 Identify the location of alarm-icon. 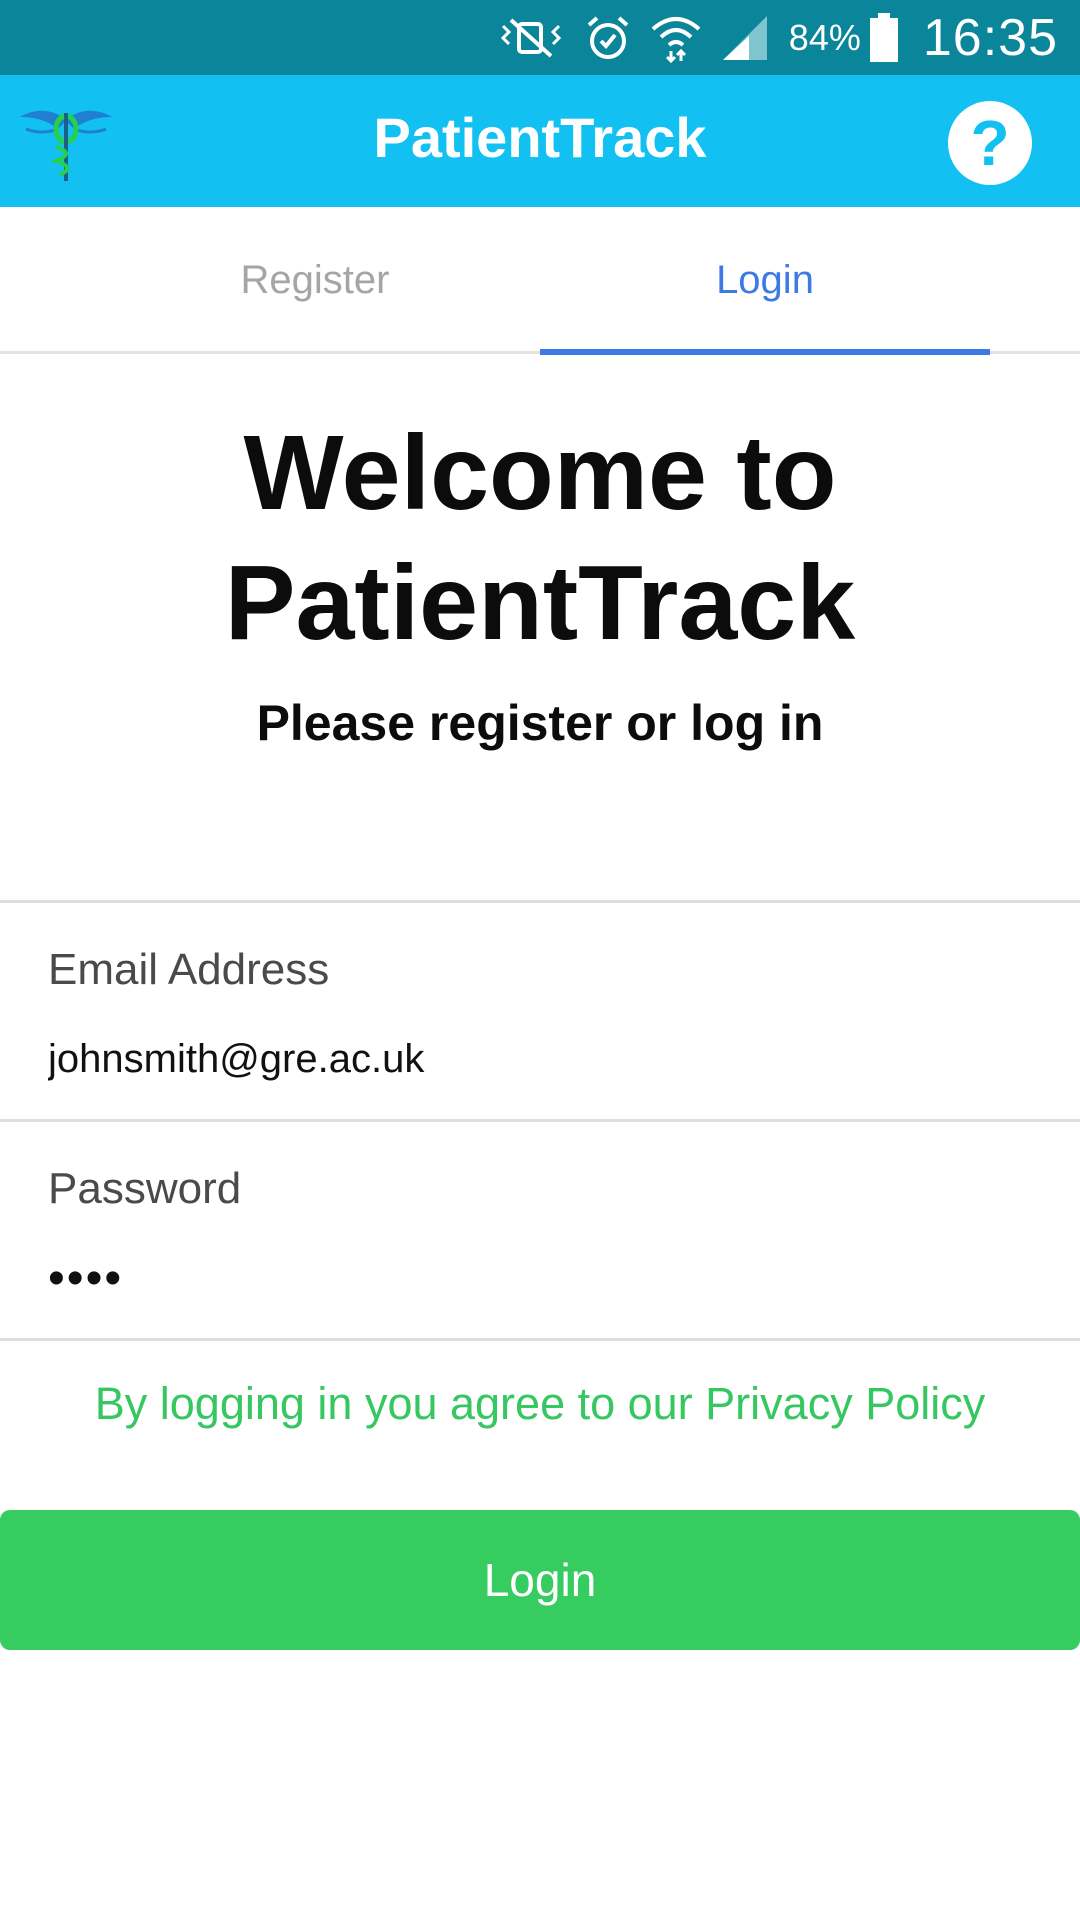
(608, 38).